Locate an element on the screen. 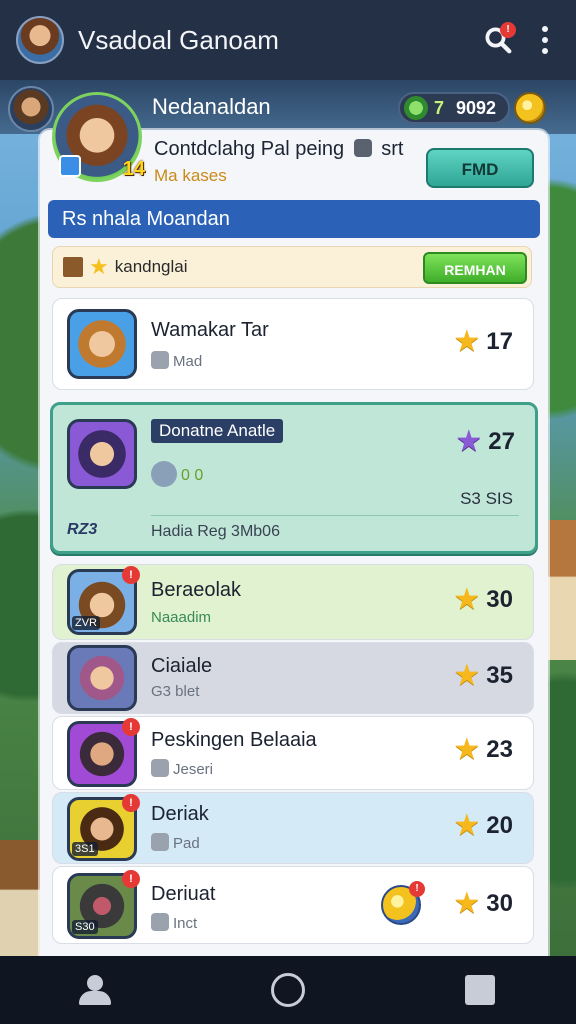  gem-count: 7 is located at coordinates (439, 107).